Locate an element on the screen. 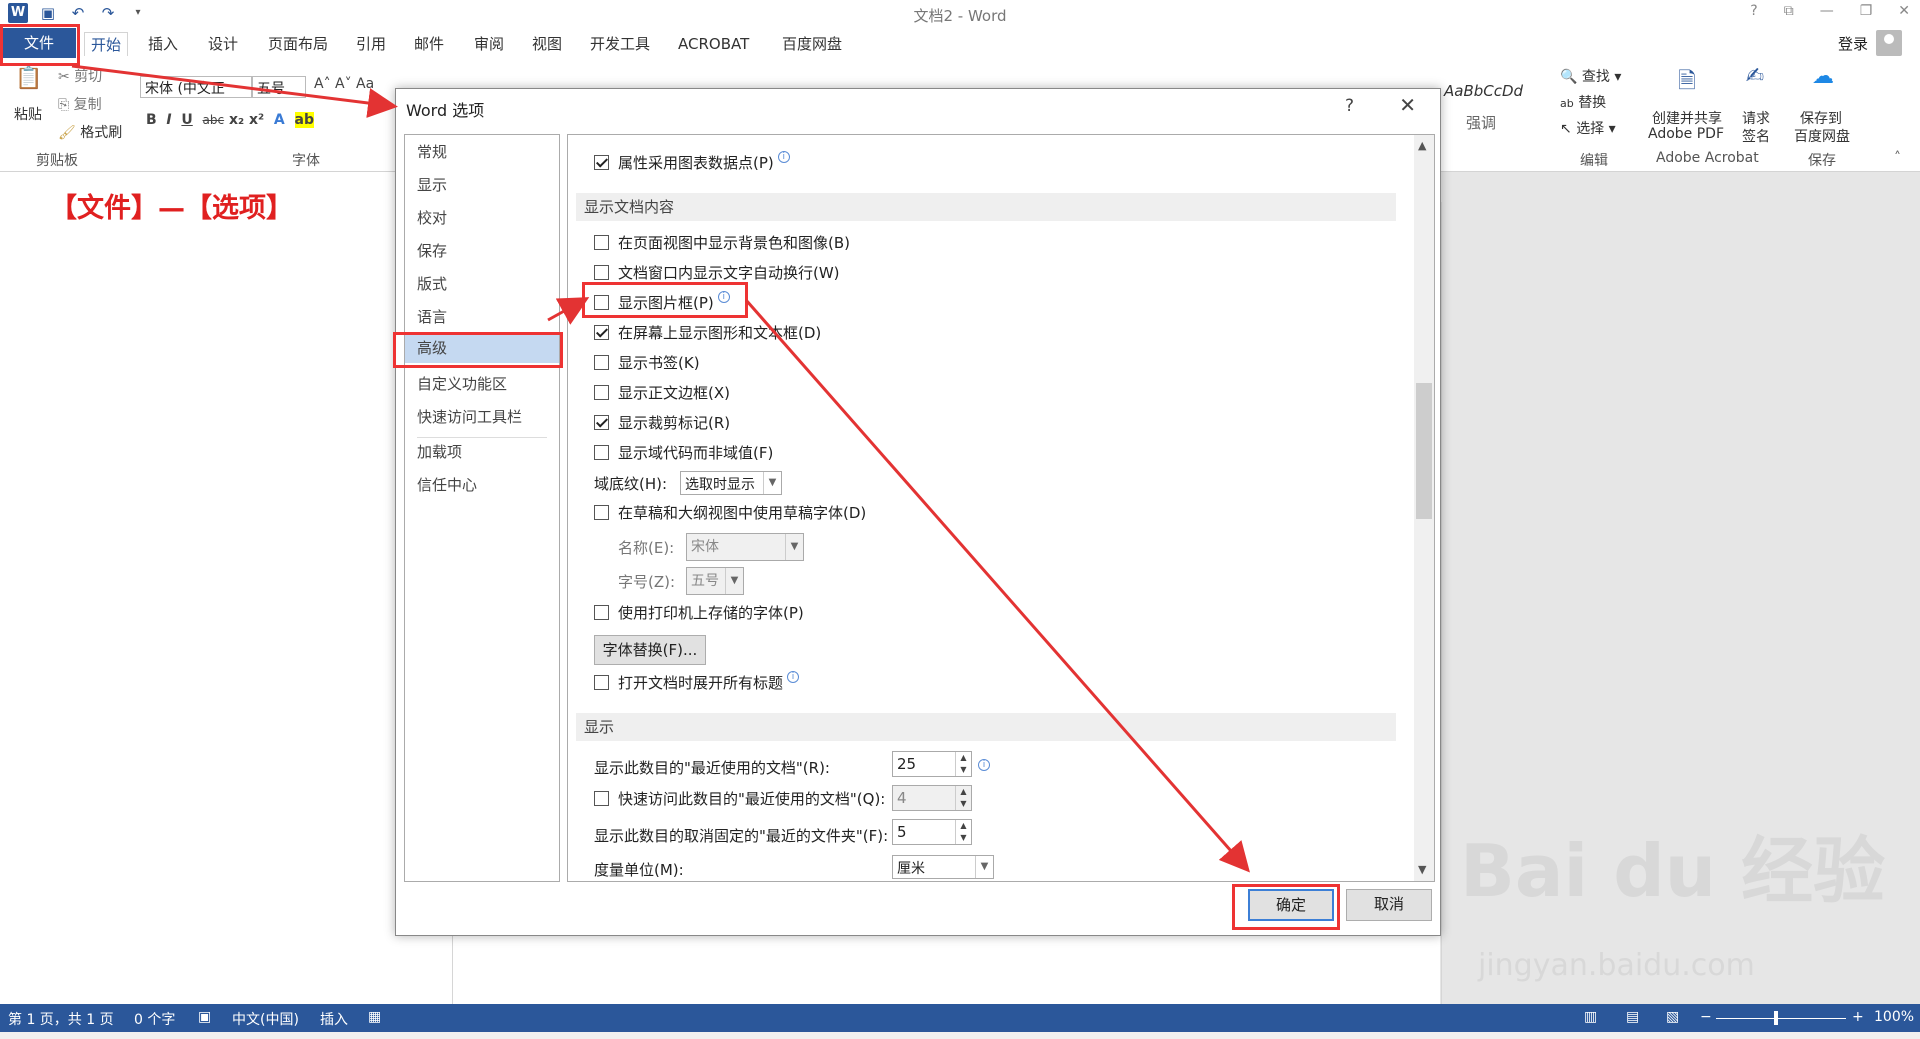 The image size is (1920, 1039). nav-add-ins: 加载项 is located at coordinates (482, 452).